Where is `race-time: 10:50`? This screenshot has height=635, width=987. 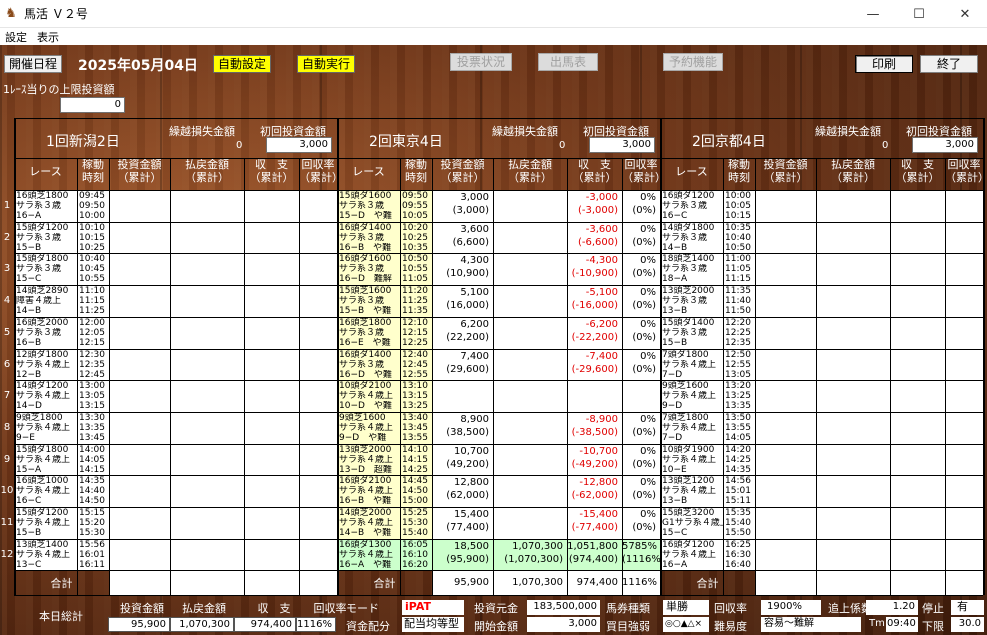
race-time: 10:50 is located at coordinates (738, 247).